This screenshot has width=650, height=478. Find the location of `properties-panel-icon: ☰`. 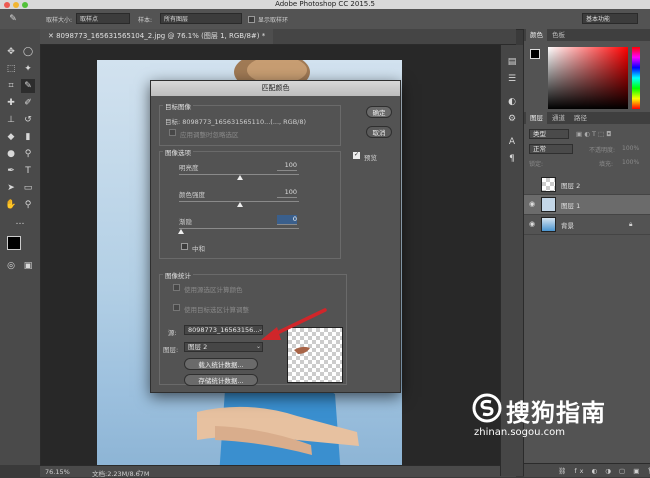

properties-panel-icon: ☰ is located at coordinates (512, 79).